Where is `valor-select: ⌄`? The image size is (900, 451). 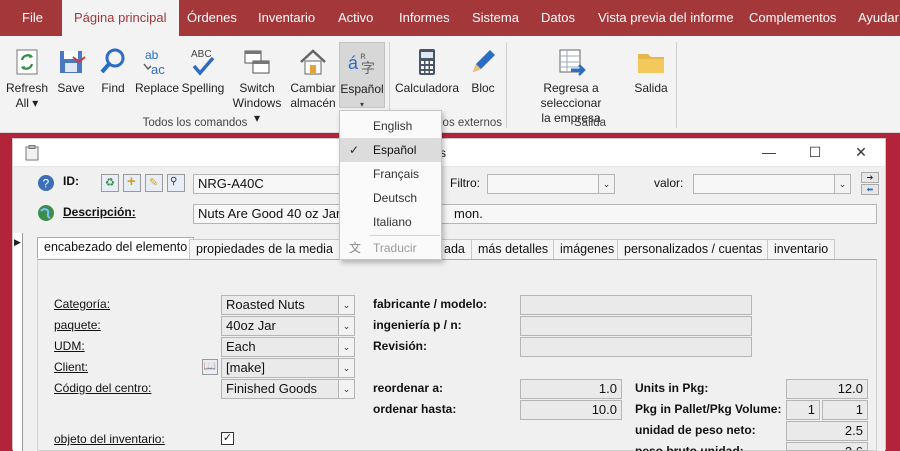 valor-select: ⌄ is located at coordinates (772, 184).